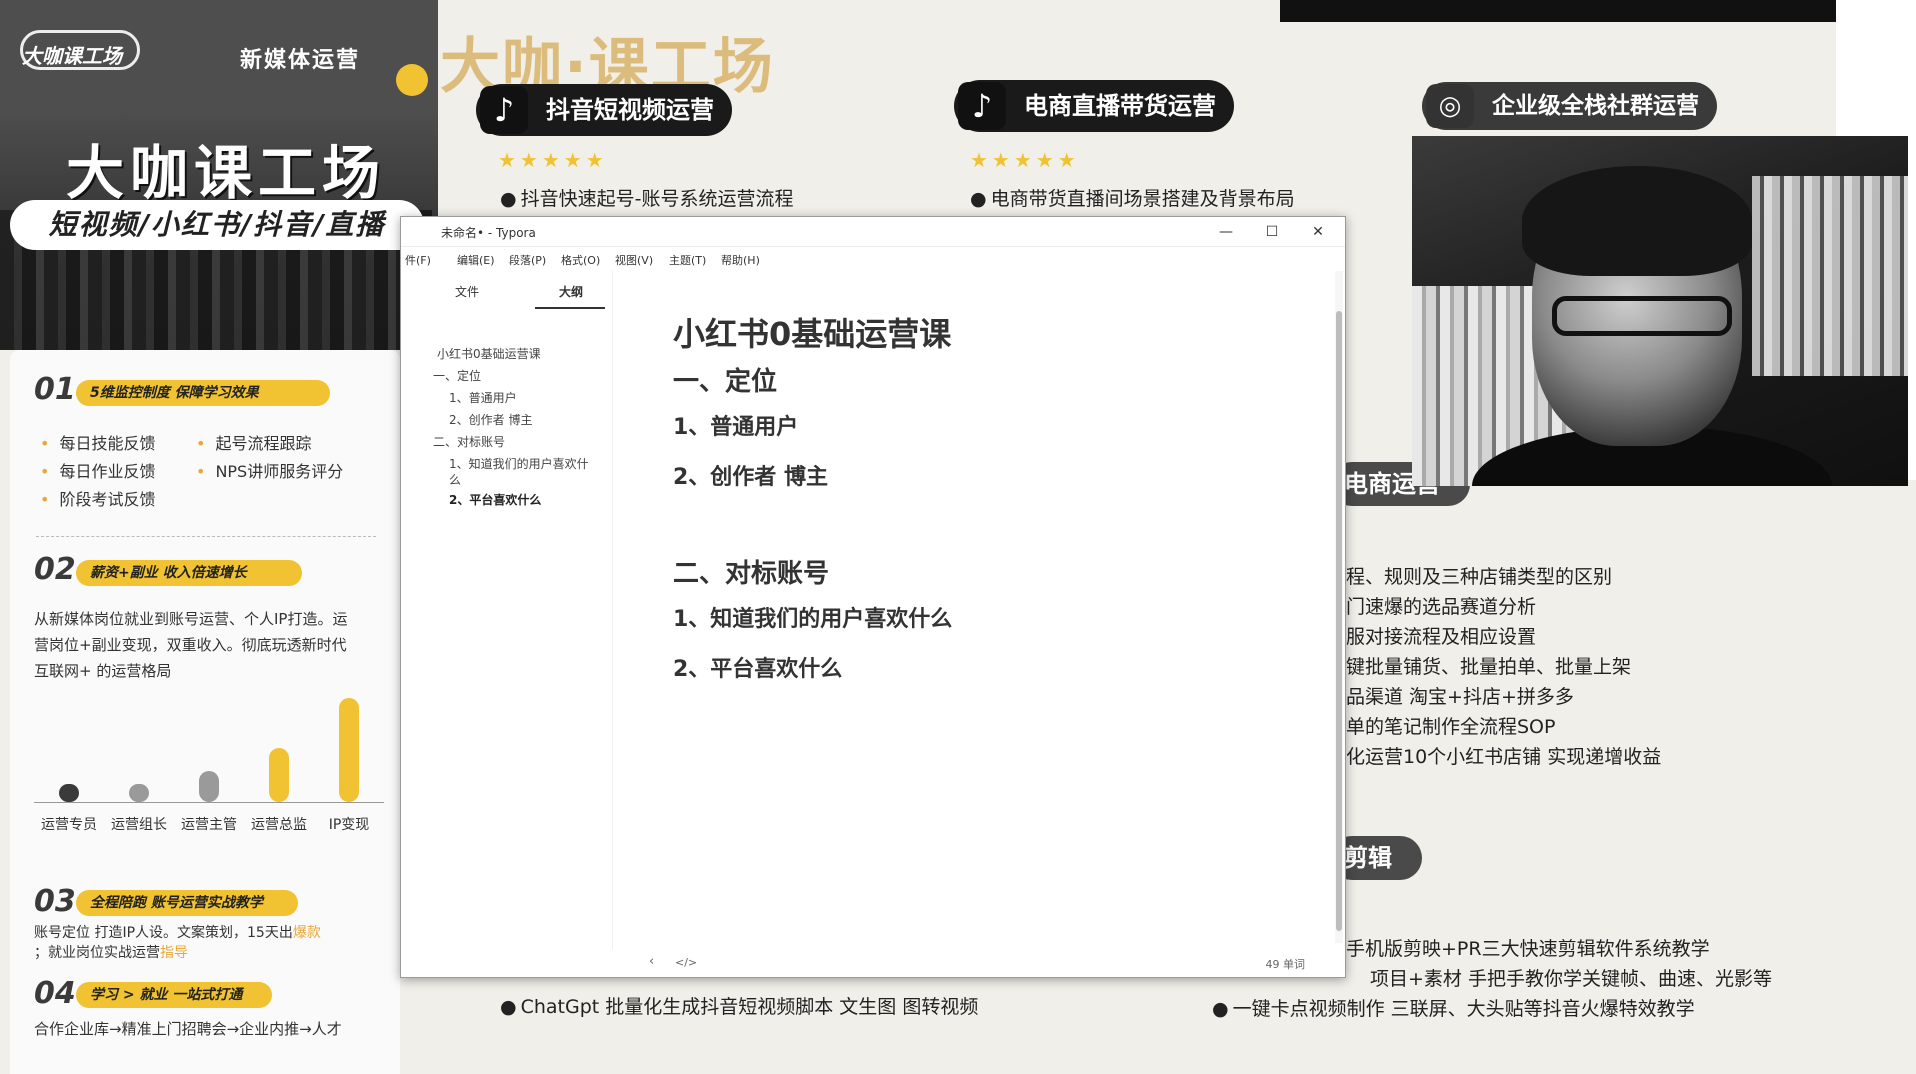 This screenshot has width=1916, height=1074. I want to click on outline-item-active: 2、平台喜欢什么, so click(495, 499).